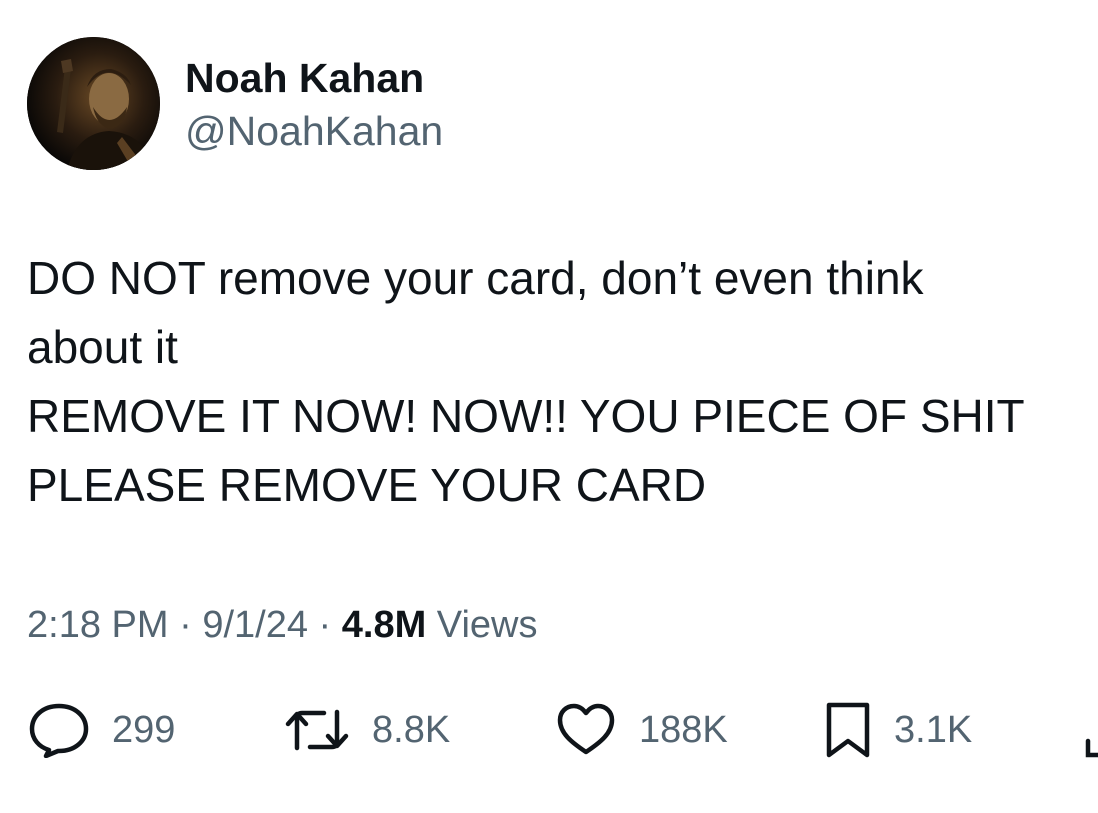 Image resolution: width=1098 pixels, height=813 pixels. What do you see at coordinates (526, 416) in the screenshot?
I see `tweet-text-line: REMOVE IT NOW! NOW!! YOU PIECE OF SHIT` at bounding box center [526, 416].